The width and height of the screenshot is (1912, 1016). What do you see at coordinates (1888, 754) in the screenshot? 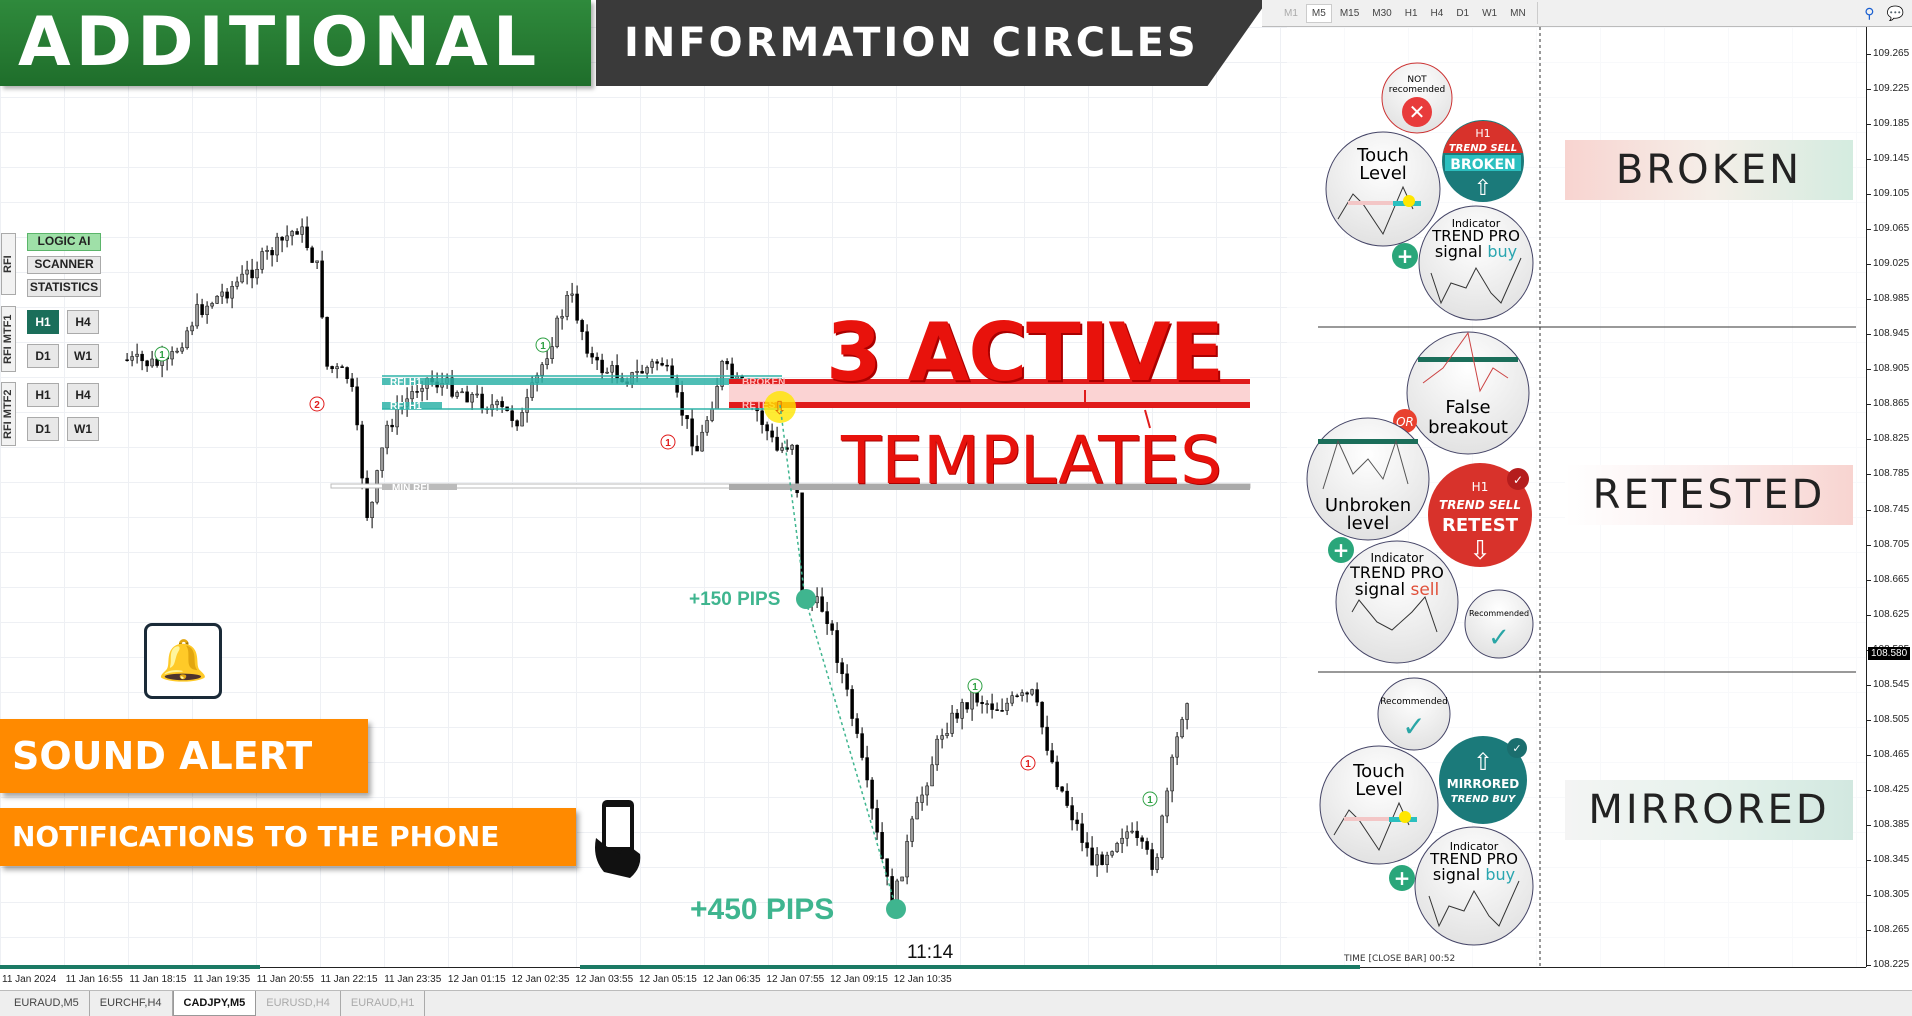
I see `price-label: 108.465` at bounding box center [1888, 754].